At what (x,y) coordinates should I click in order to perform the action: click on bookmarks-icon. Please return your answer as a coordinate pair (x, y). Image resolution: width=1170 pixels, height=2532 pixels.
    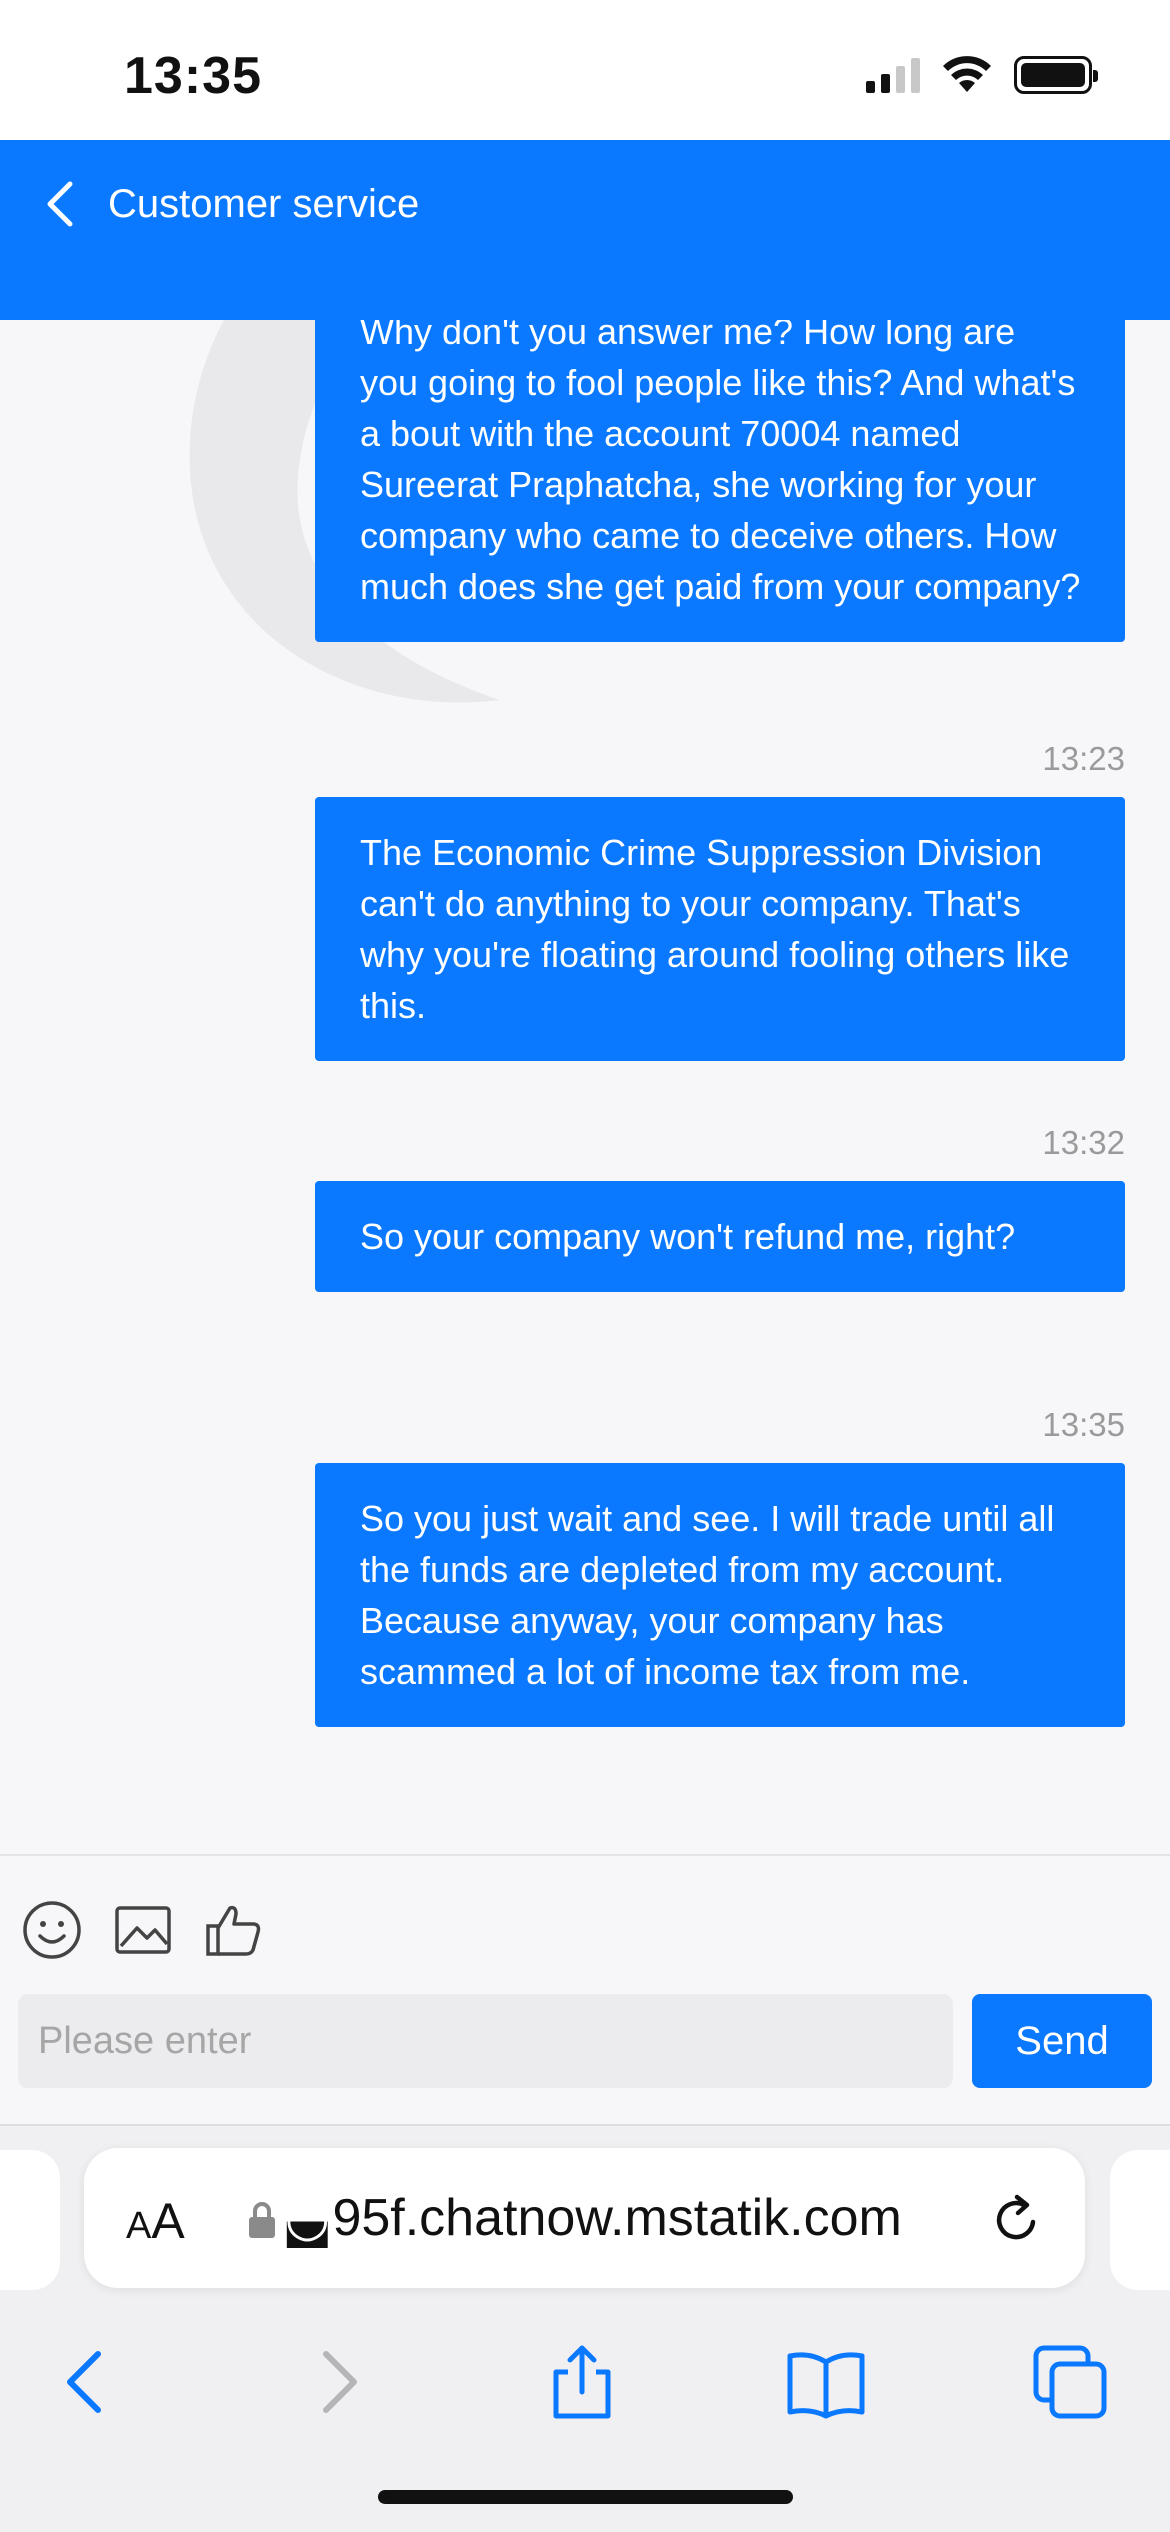
    Looking at the image, I should click on (826, 2382).